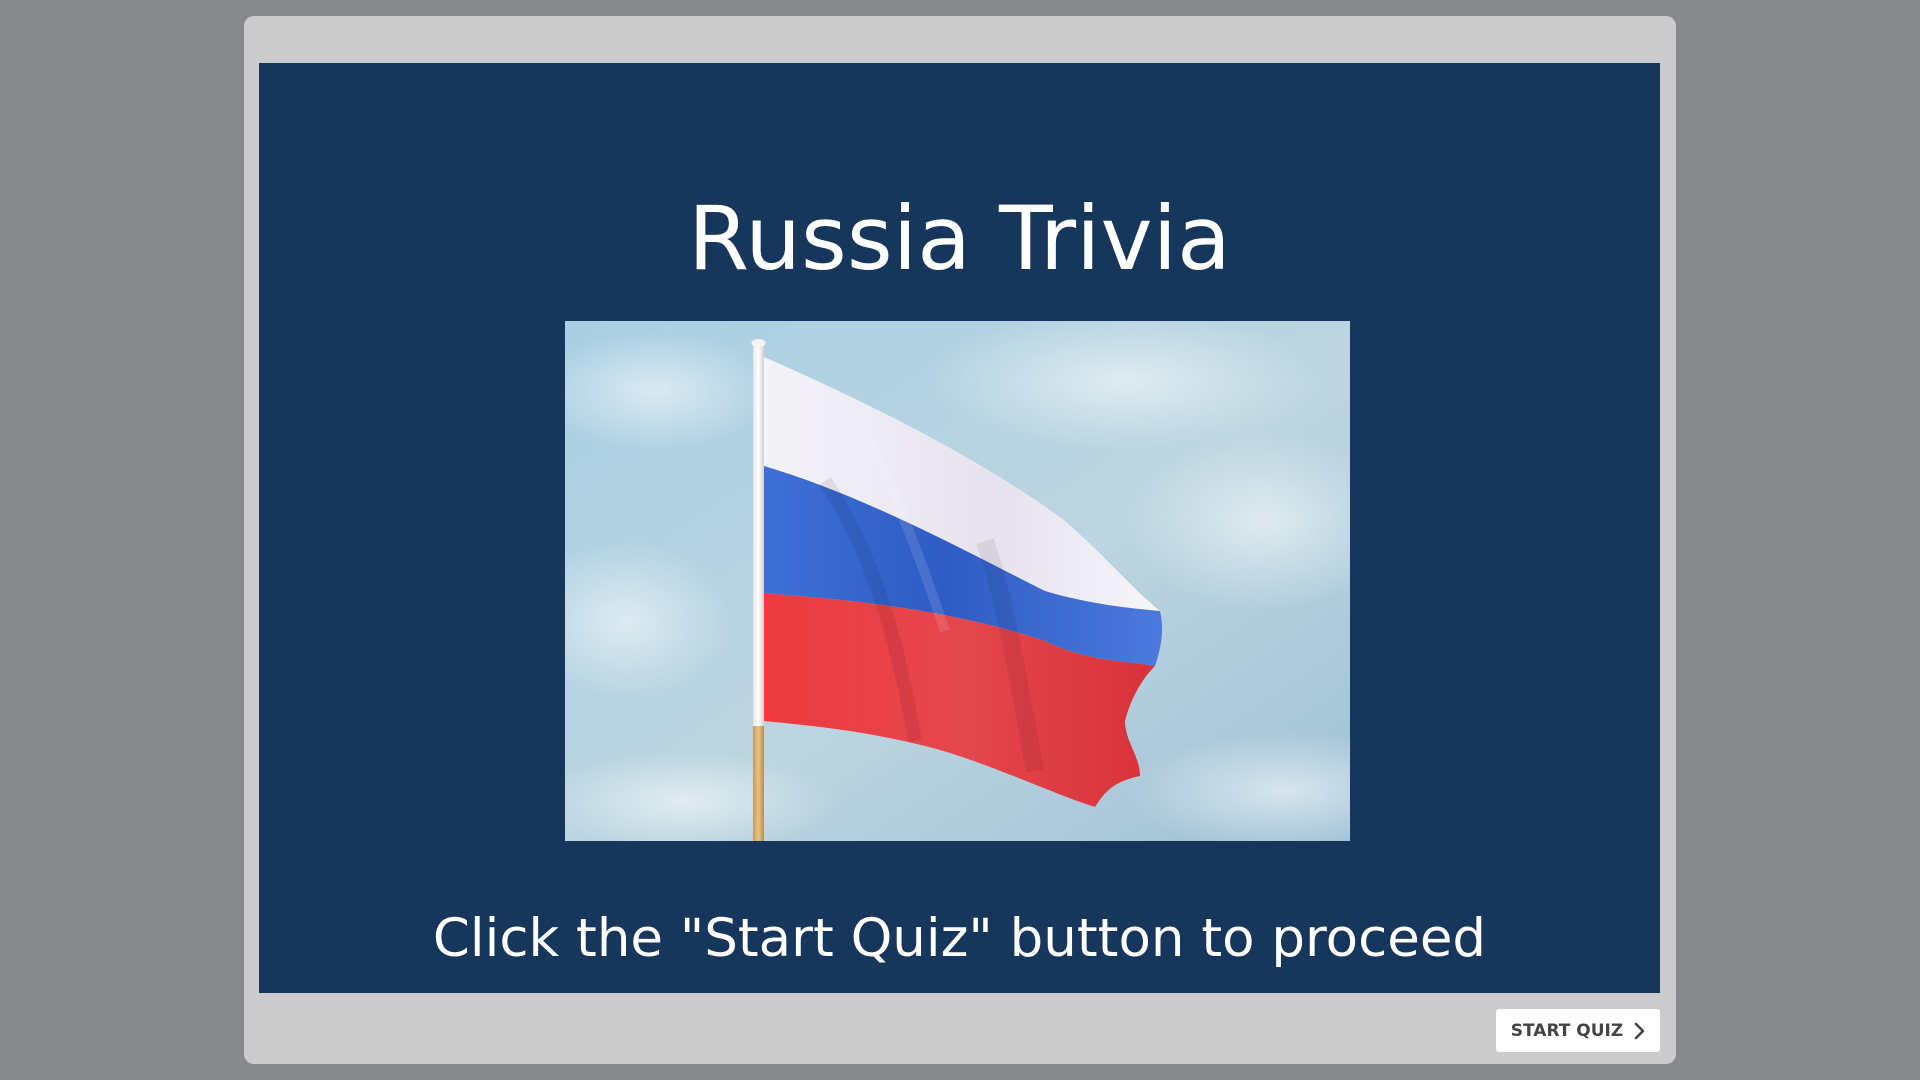 The image size is (1920, 1080). What do you see at coordinates (1567, 1030) in the screenshot?
I see `start-quiz-label: START QUIZ` at bounding box center [1567, 1030].